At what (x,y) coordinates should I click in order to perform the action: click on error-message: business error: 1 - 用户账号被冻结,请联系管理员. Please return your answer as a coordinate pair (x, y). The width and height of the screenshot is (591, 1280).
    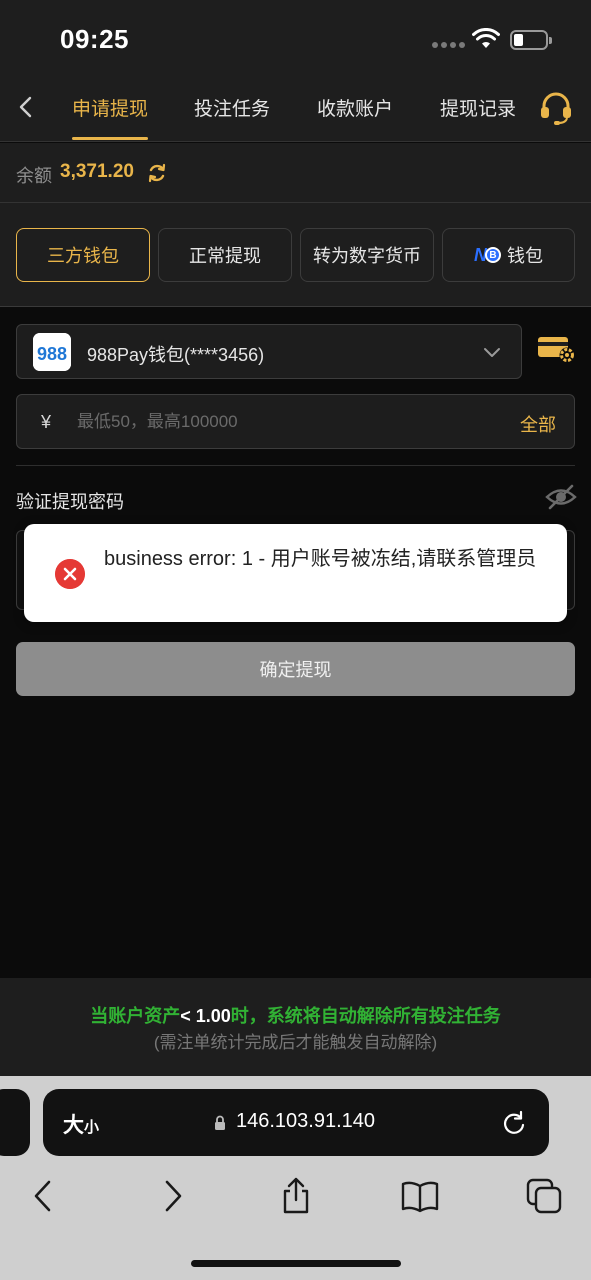
    Looking at the image, I should click on (320, 559).